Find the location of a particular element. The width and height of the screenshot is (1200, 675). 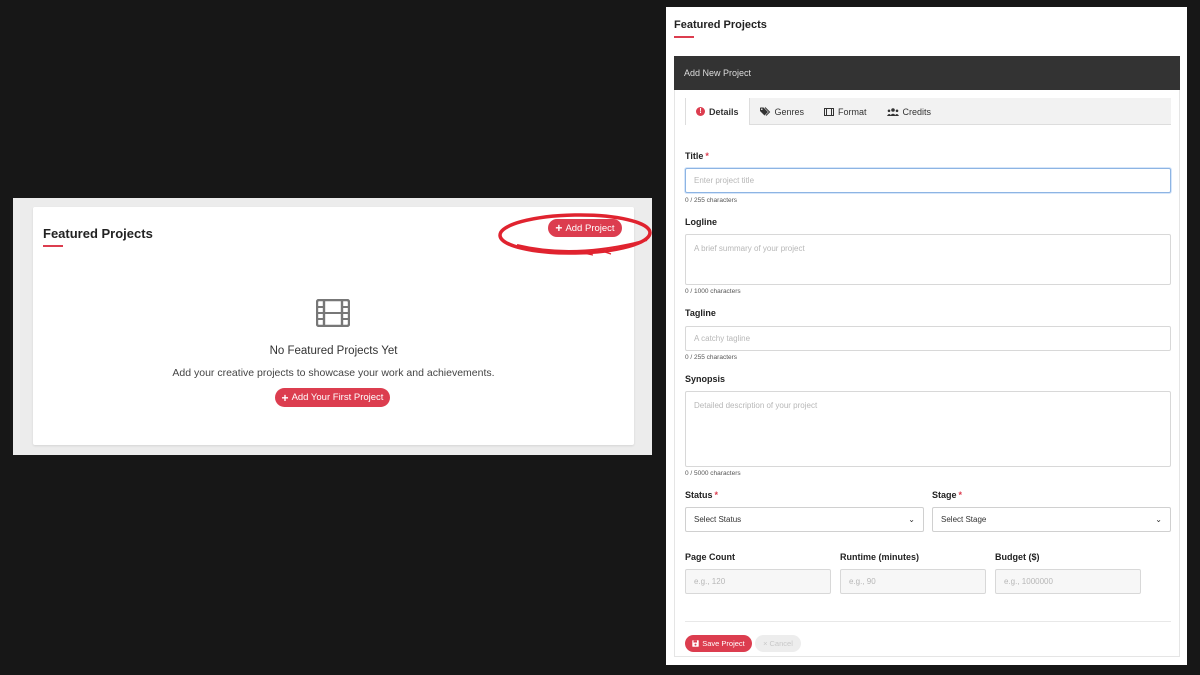

page-count-input is located at coordinates (758, 581).